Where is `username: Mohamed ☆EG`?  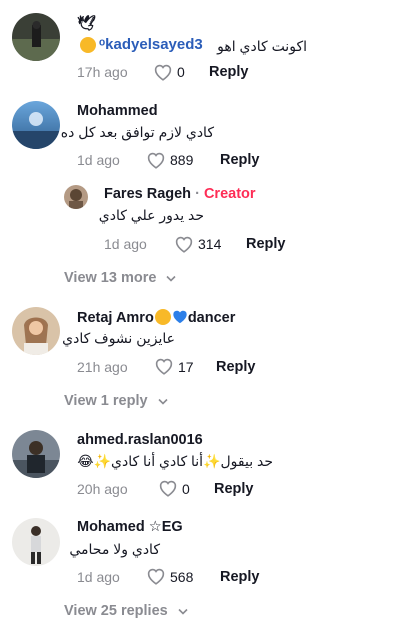
username: Mohamed ☆EG is located at coordinates (130, 527).